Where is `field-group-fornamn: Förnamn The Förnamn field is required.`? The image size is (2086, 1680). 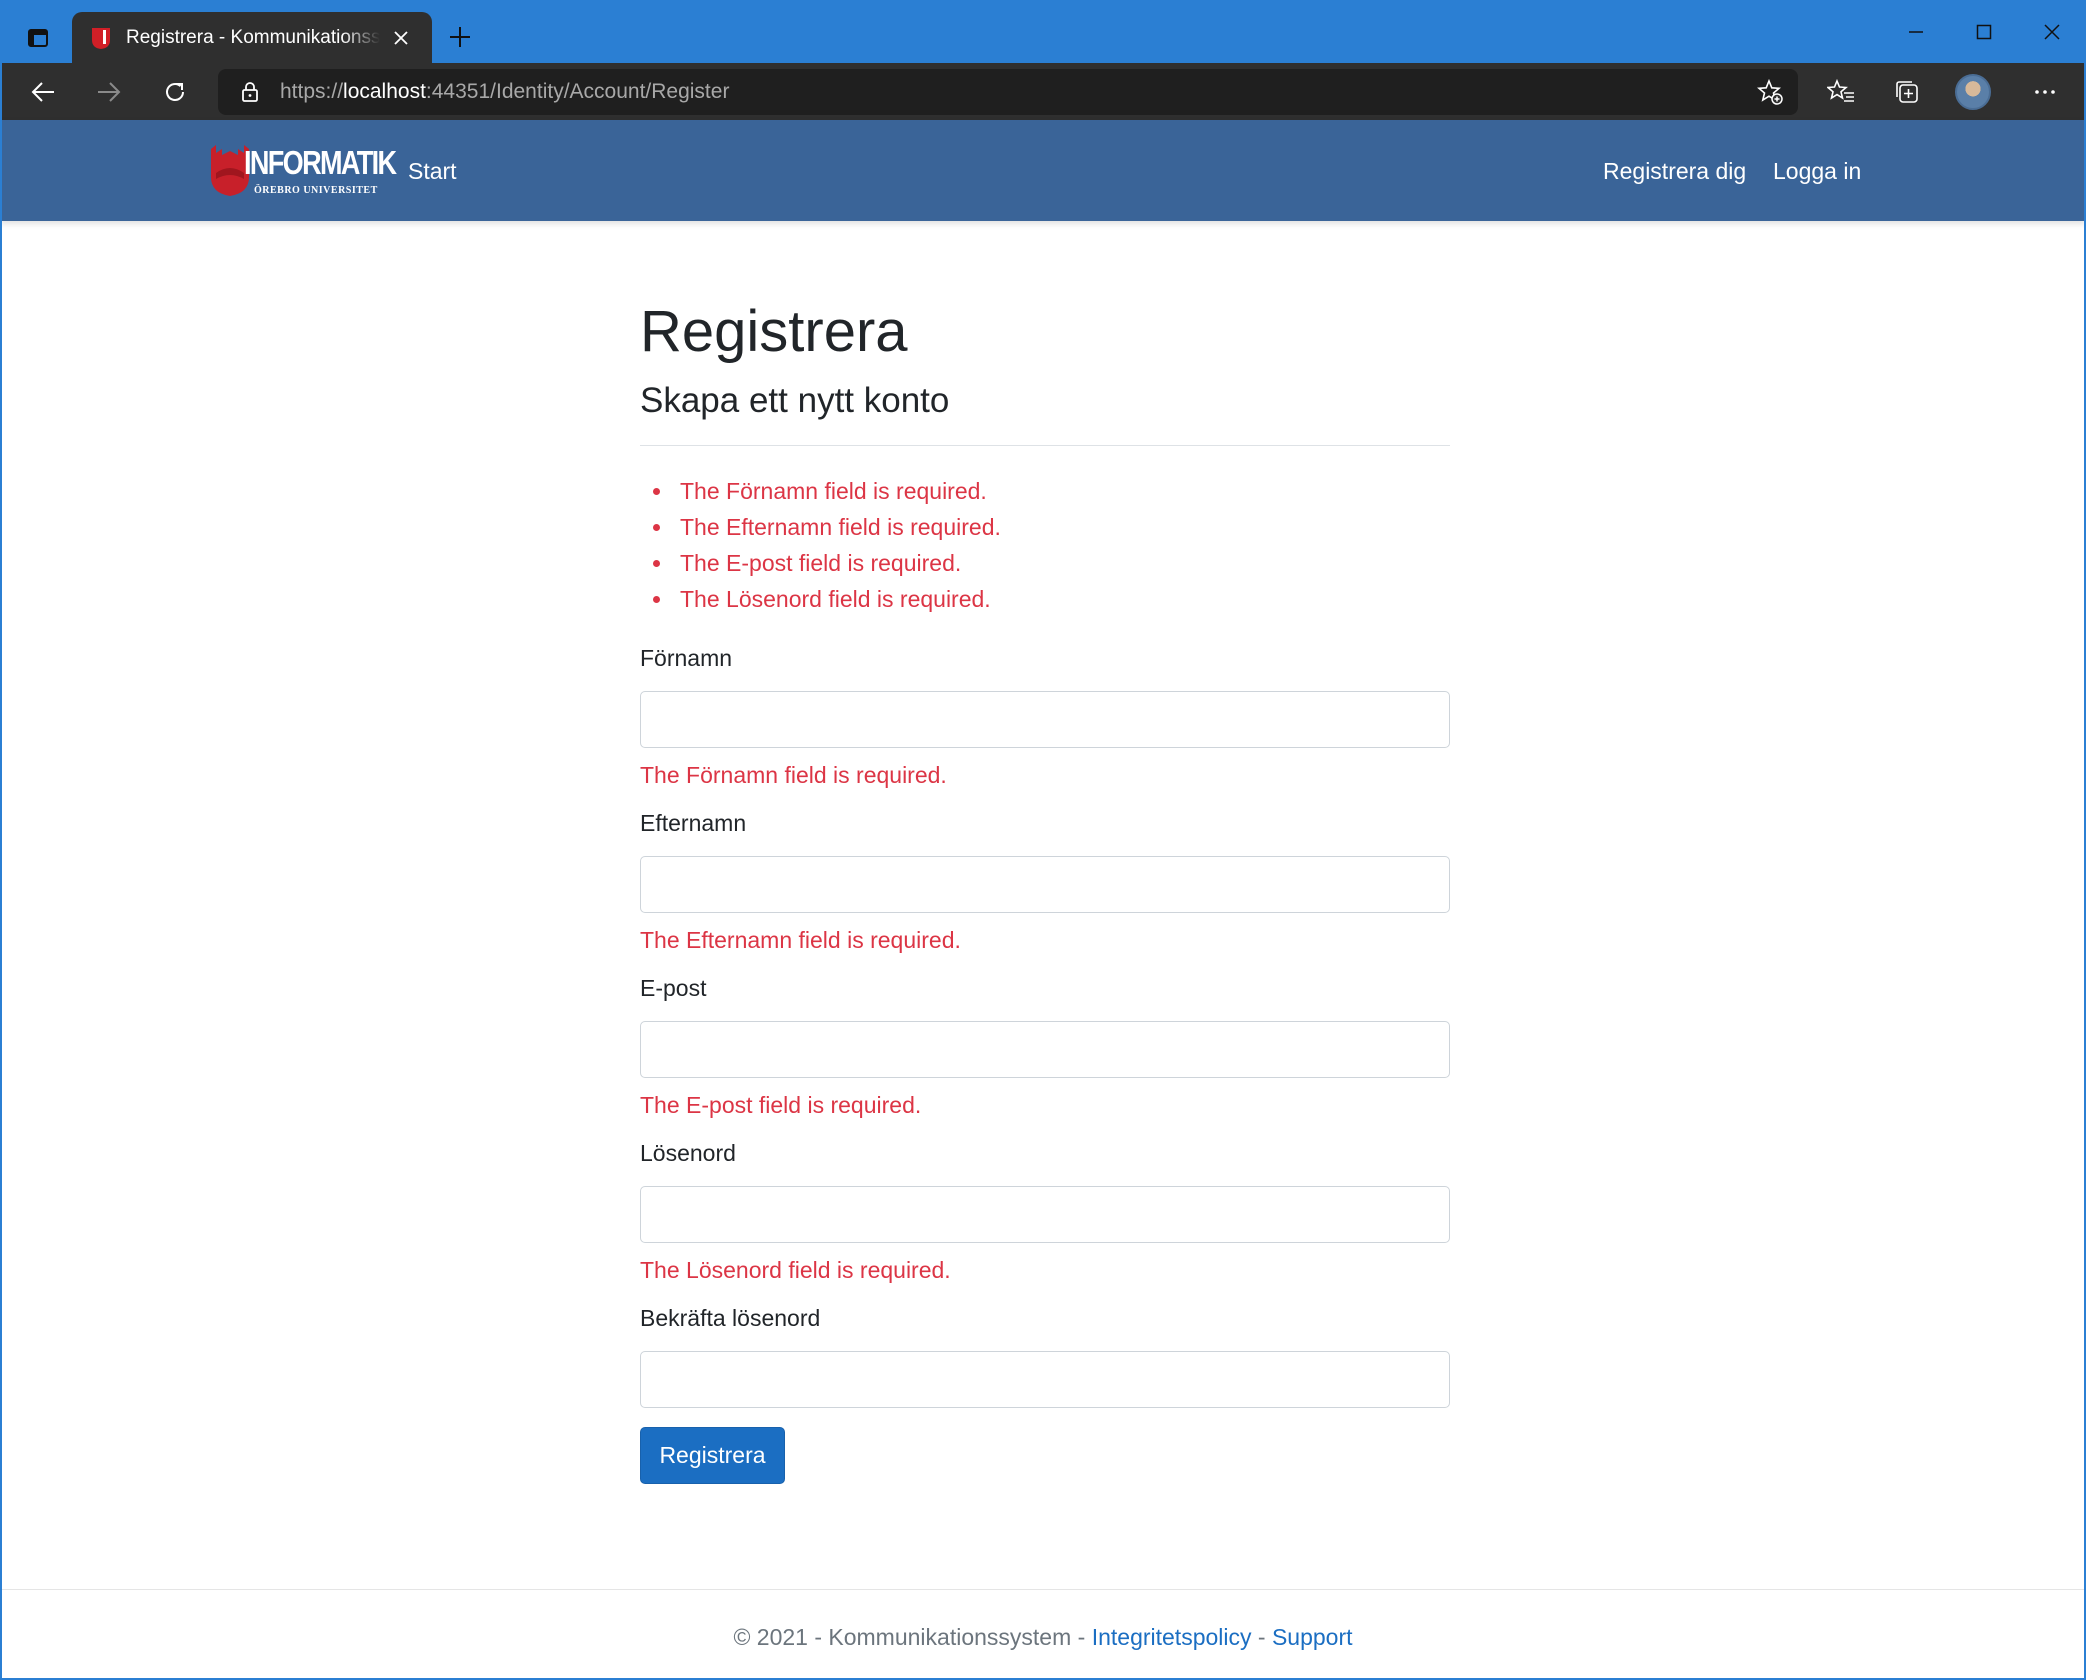
field-group-fornamn: Förnamn The Förnamn field is required. is located at coordinates (1045, 716).